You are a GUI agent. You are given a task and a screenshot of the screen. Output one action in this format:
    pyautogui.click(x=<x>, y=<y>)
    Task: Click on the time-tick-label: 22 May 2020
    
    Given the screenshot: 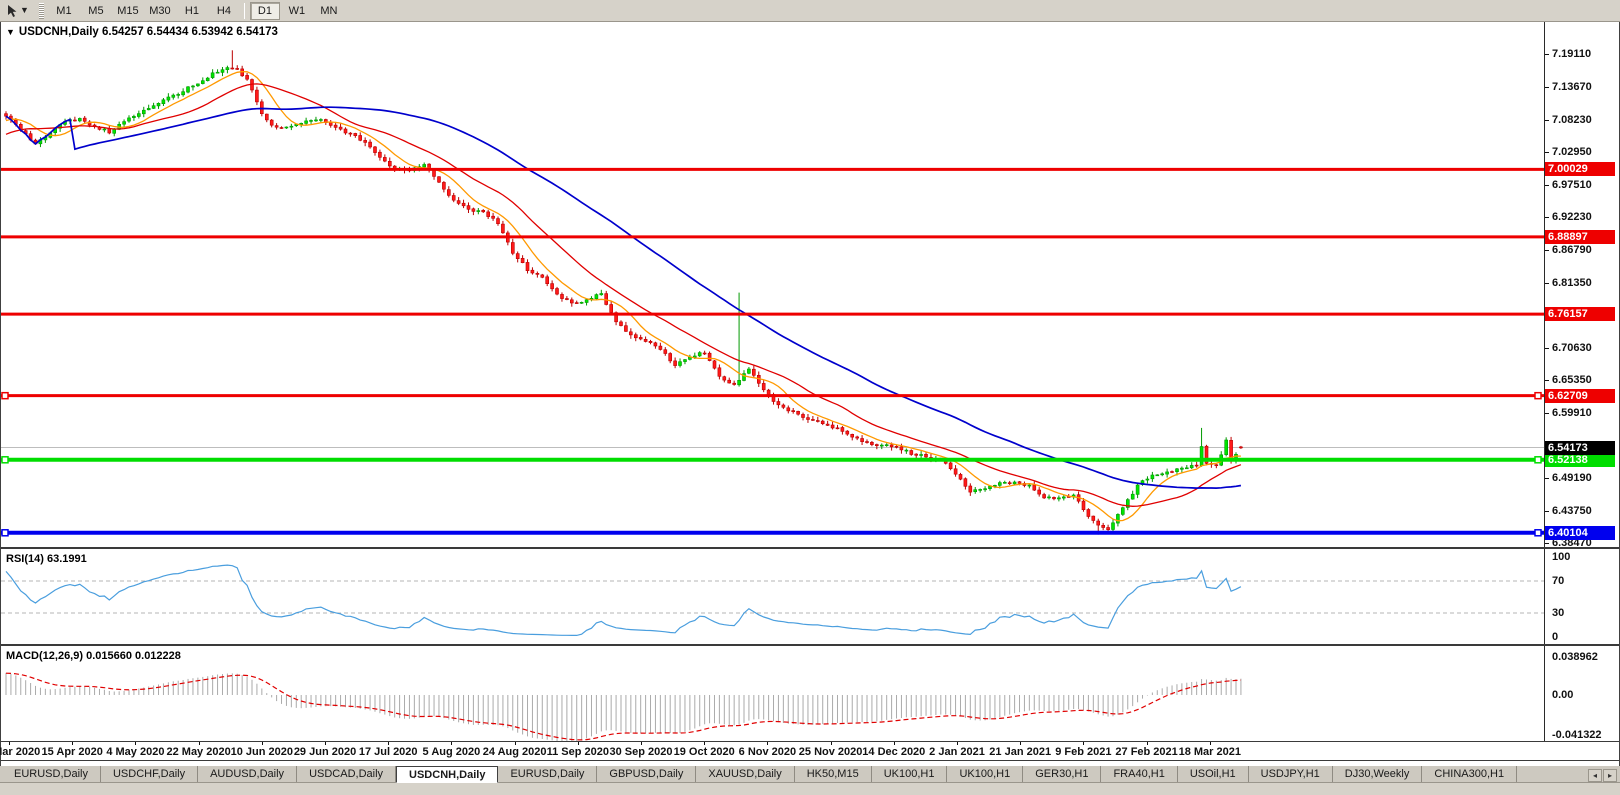 What is the action you would take?
    pyautogui.click(x=198, y=752)
    